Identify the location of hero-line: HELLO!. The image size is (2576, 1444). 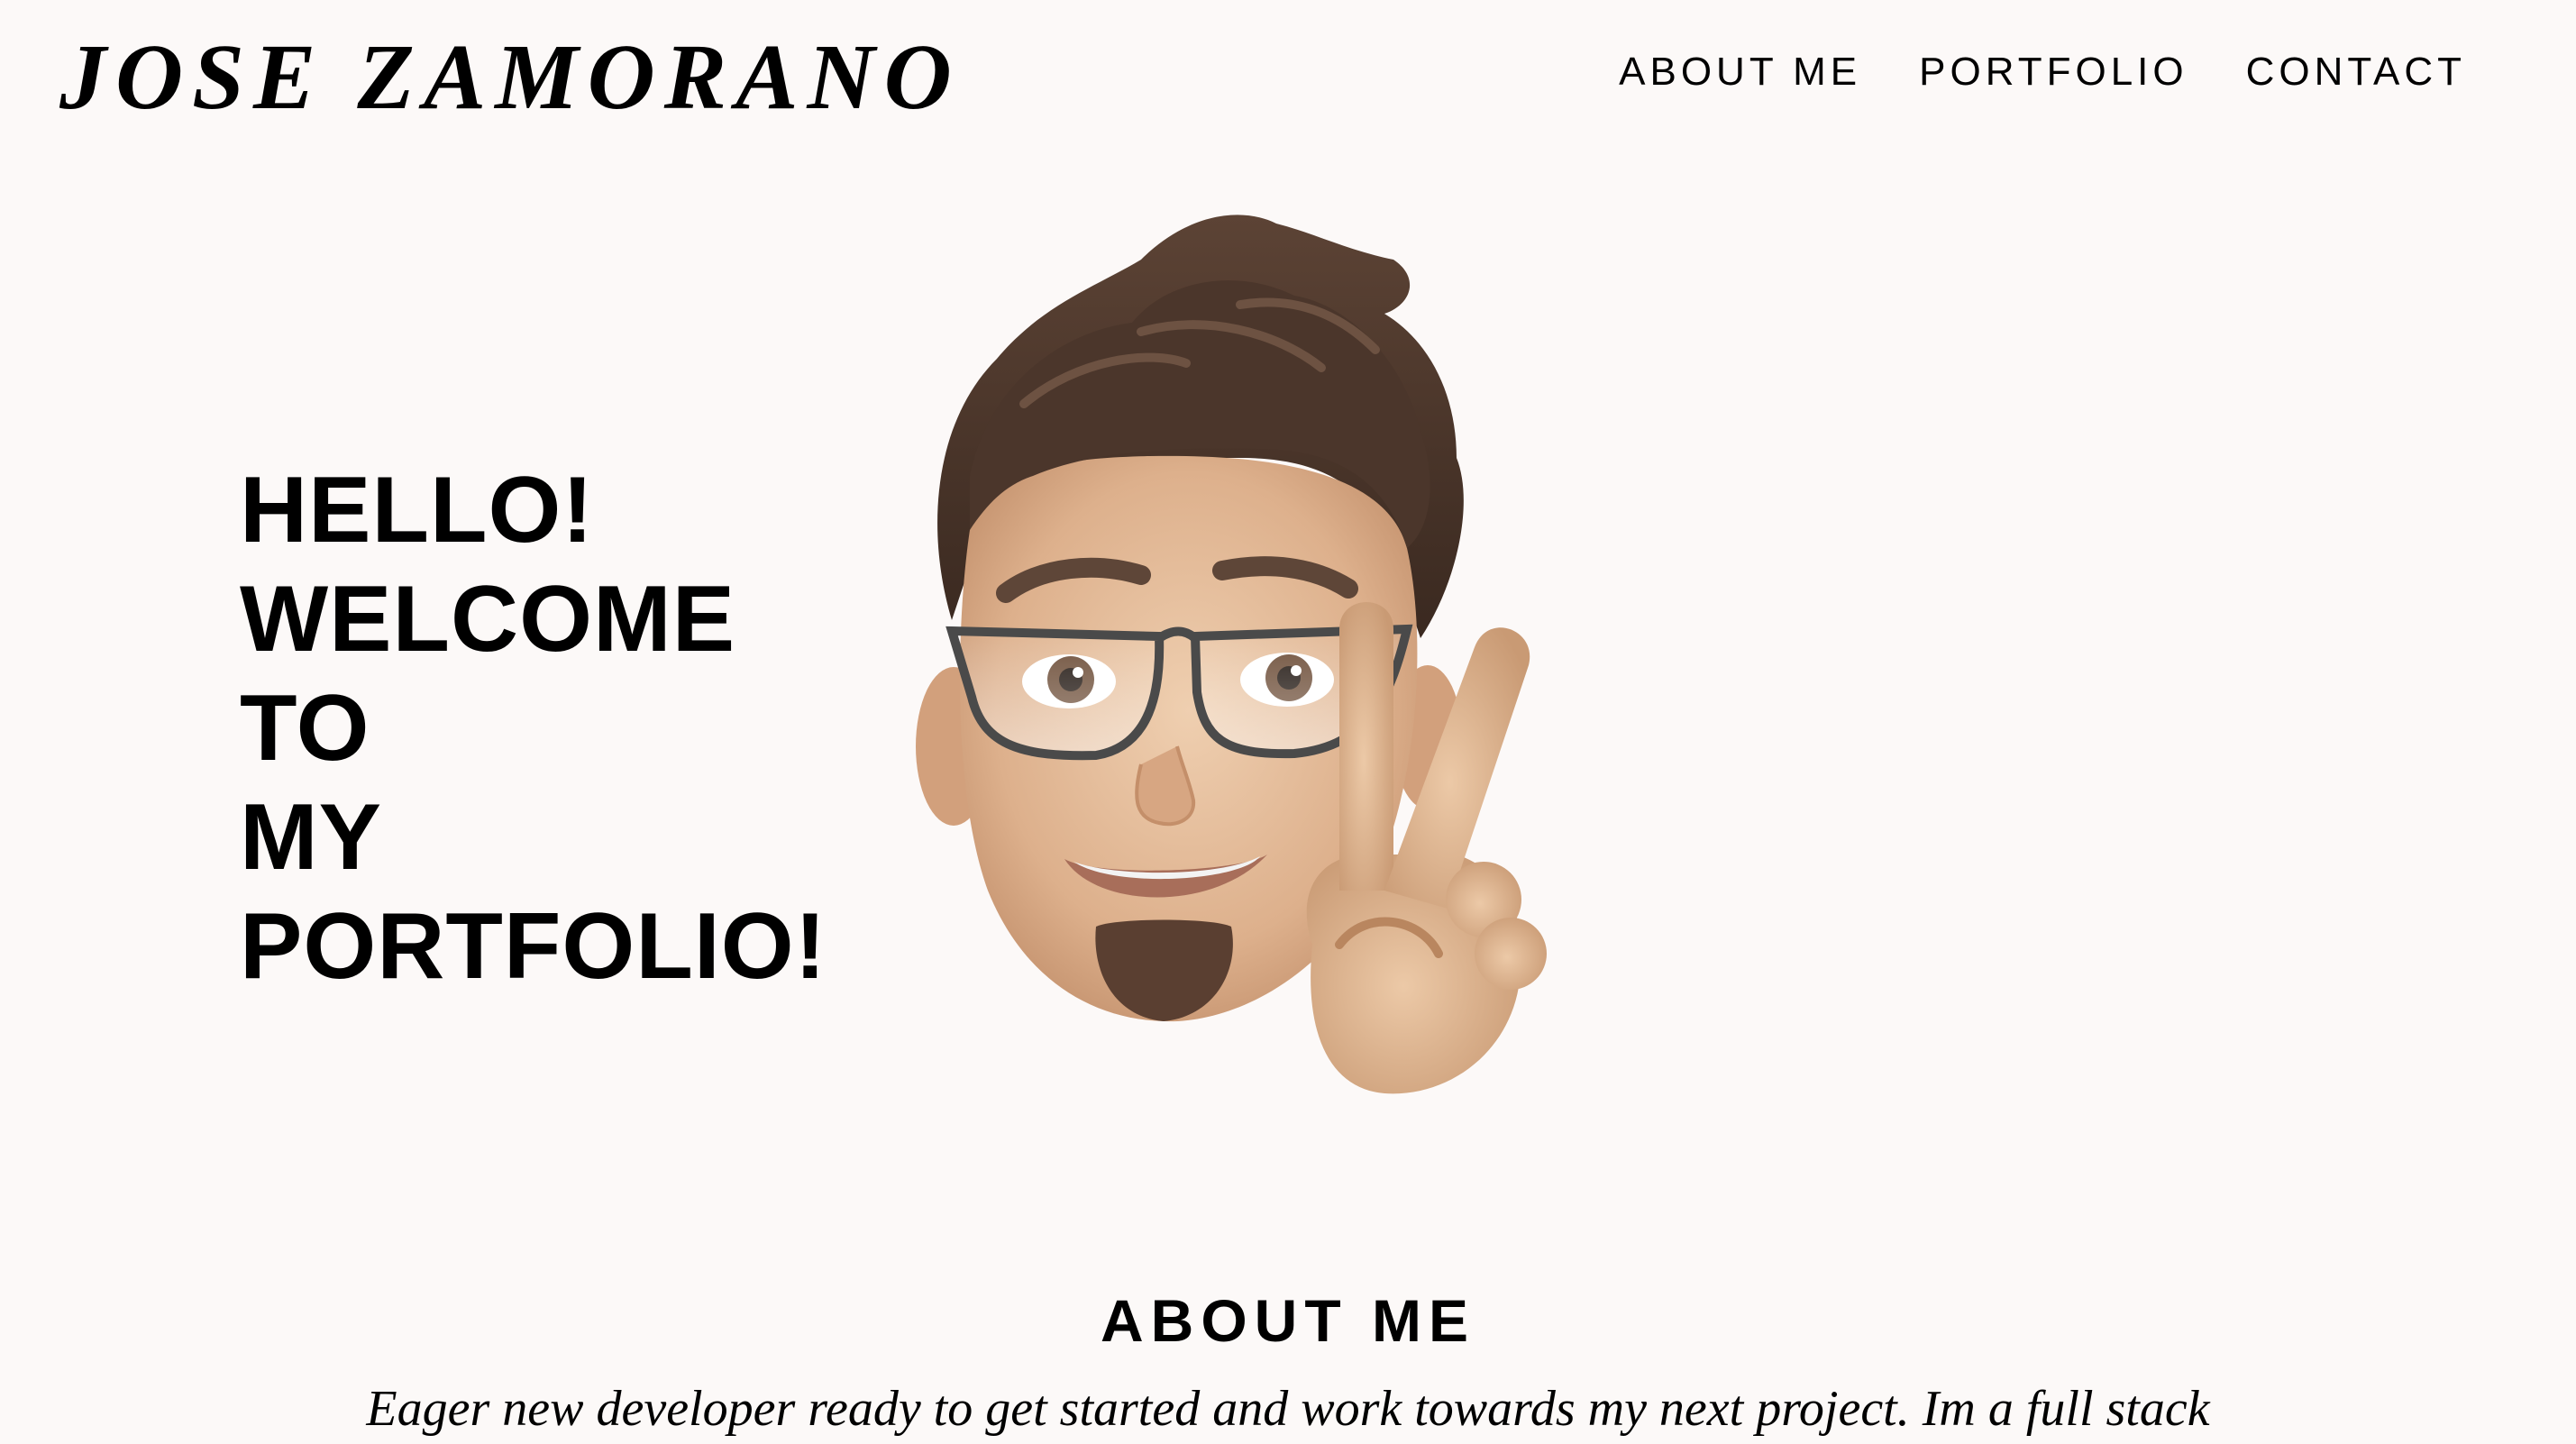
(417, 510).